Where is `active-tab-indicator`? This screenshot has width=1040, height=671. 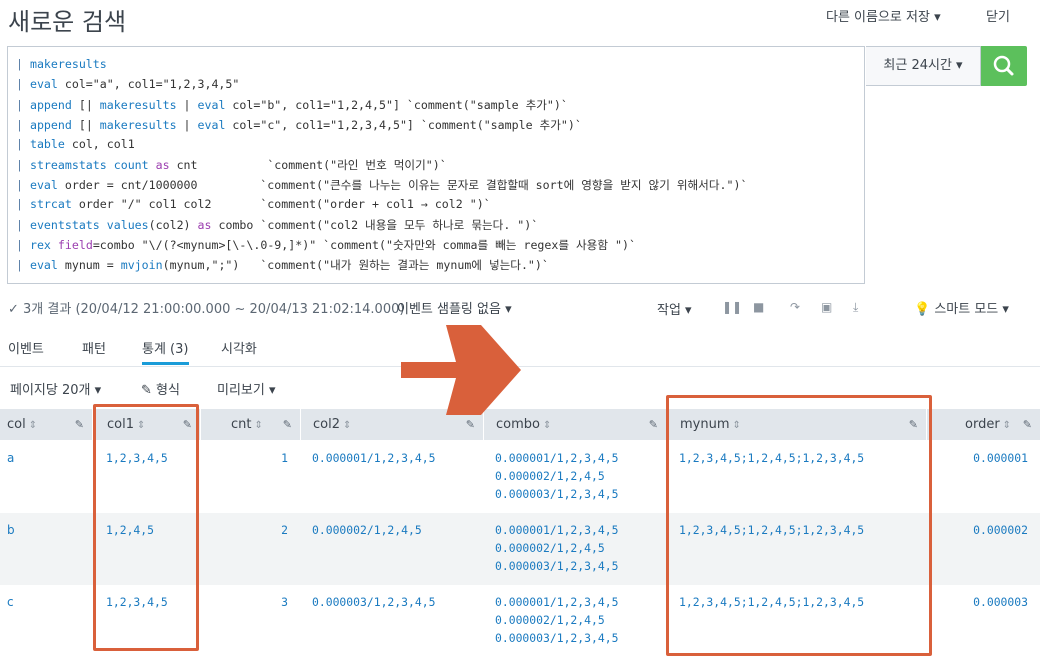
active-tab-indicator is located at coordinates (165, 363).